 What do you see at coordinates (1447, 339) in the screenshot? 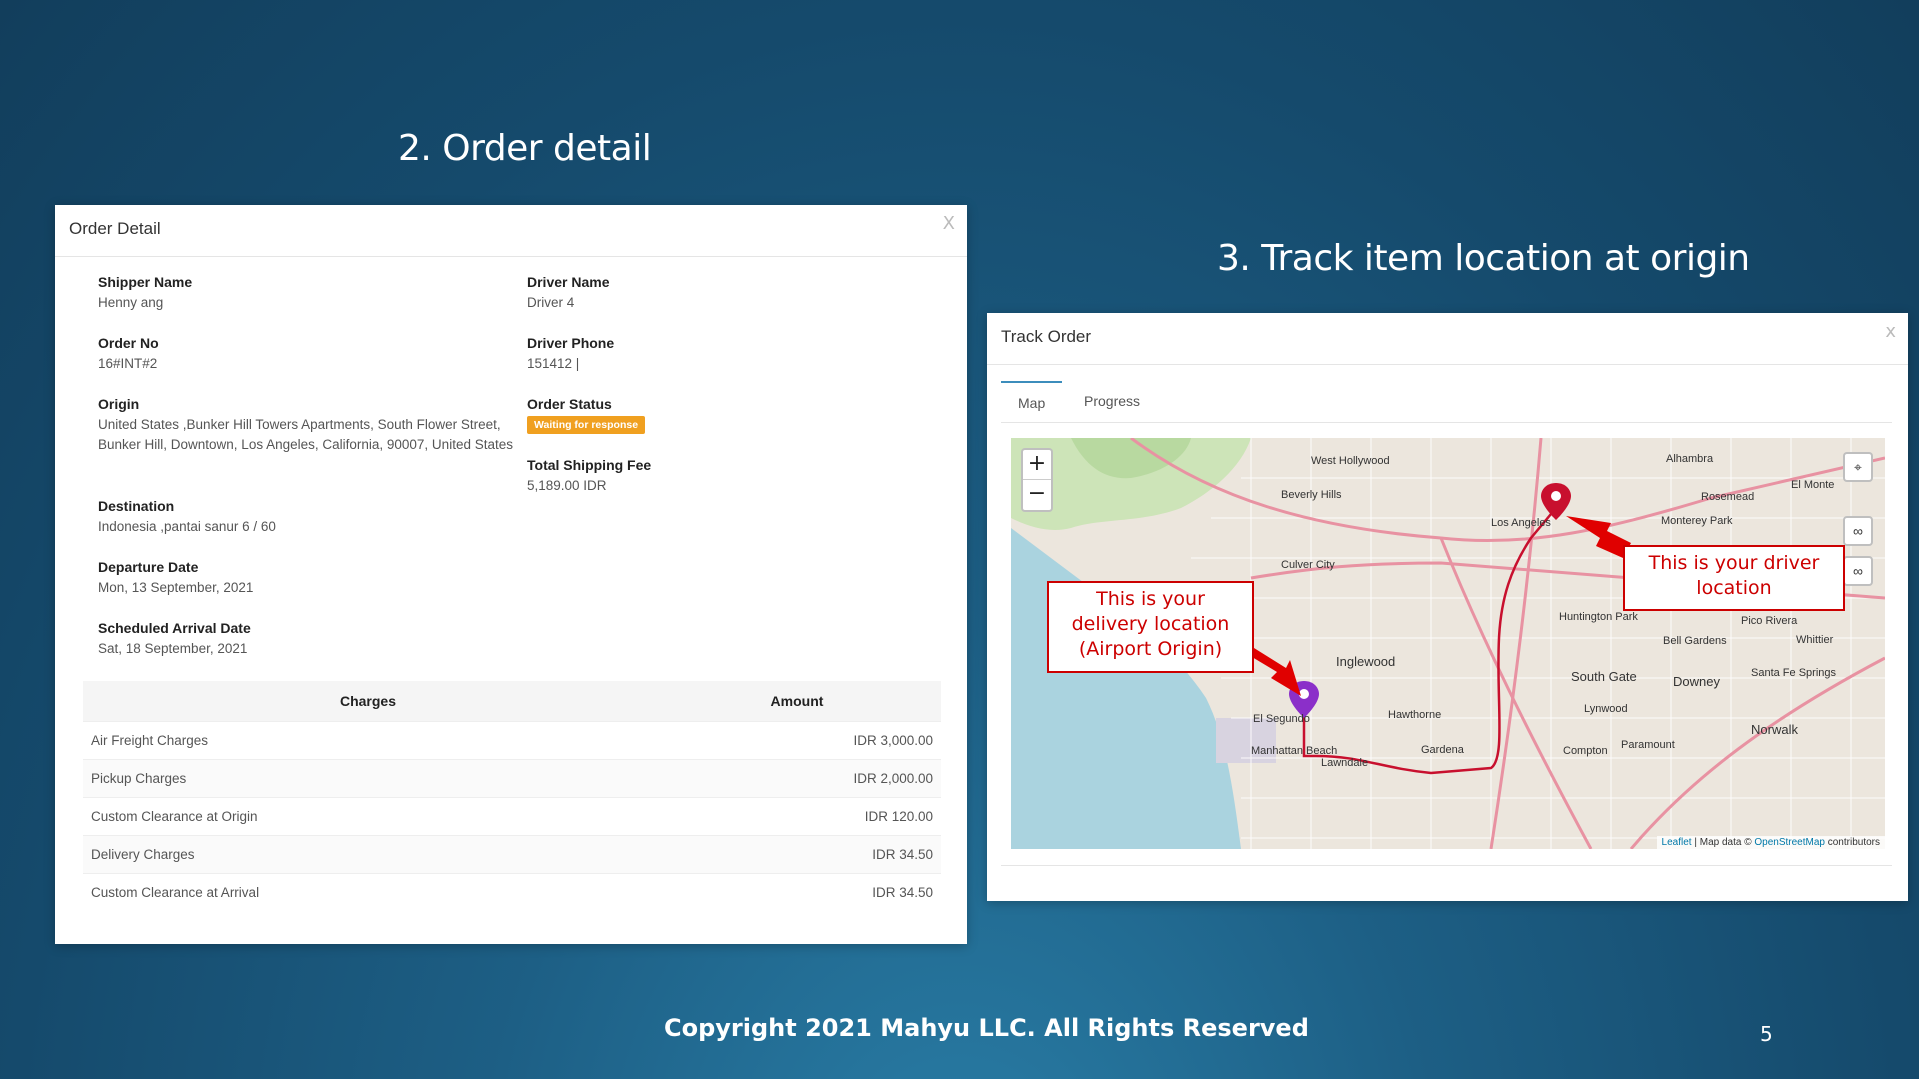
I see `modal-header: Track Order x` at bounding box center [1447, 339].